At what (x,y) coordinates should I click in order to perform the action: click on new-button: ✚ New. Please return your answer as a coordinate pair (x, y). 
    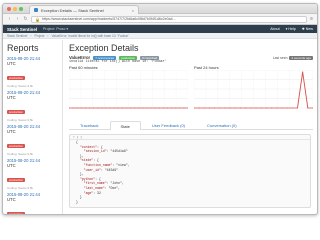
    Looking at the image, I should click on (307, 29).